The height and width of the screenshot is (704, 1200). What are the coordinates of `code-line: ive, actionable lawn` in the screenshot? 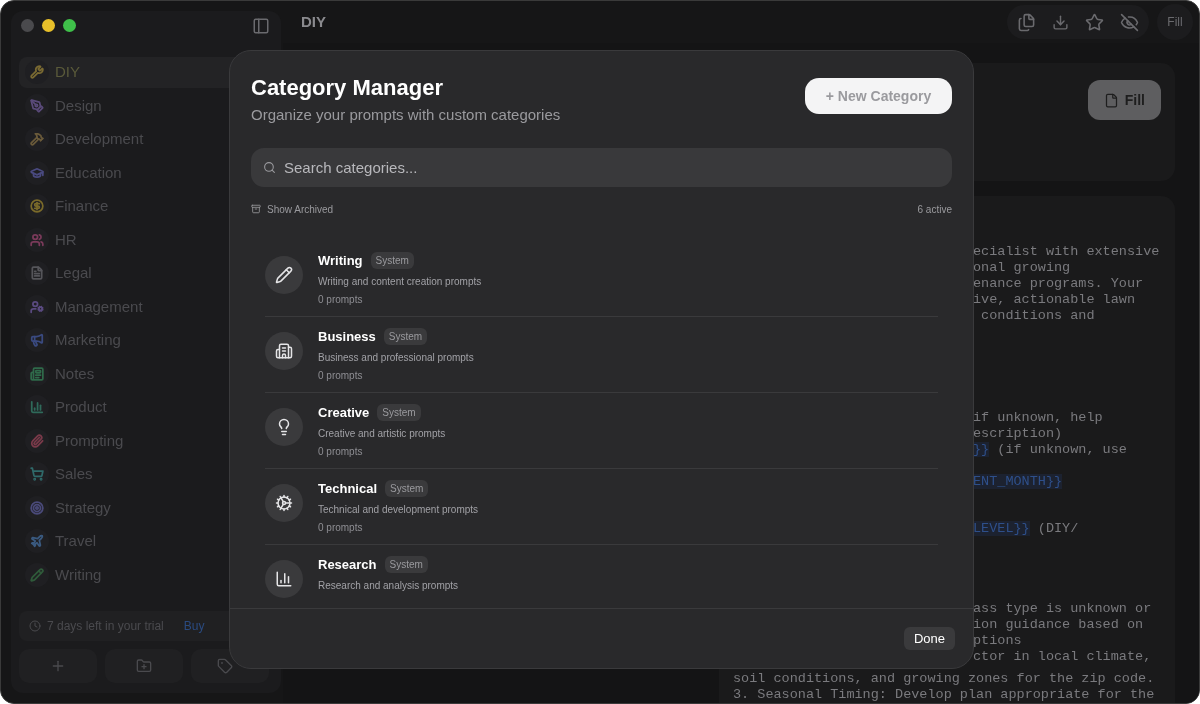 It's located at (1055, 300).